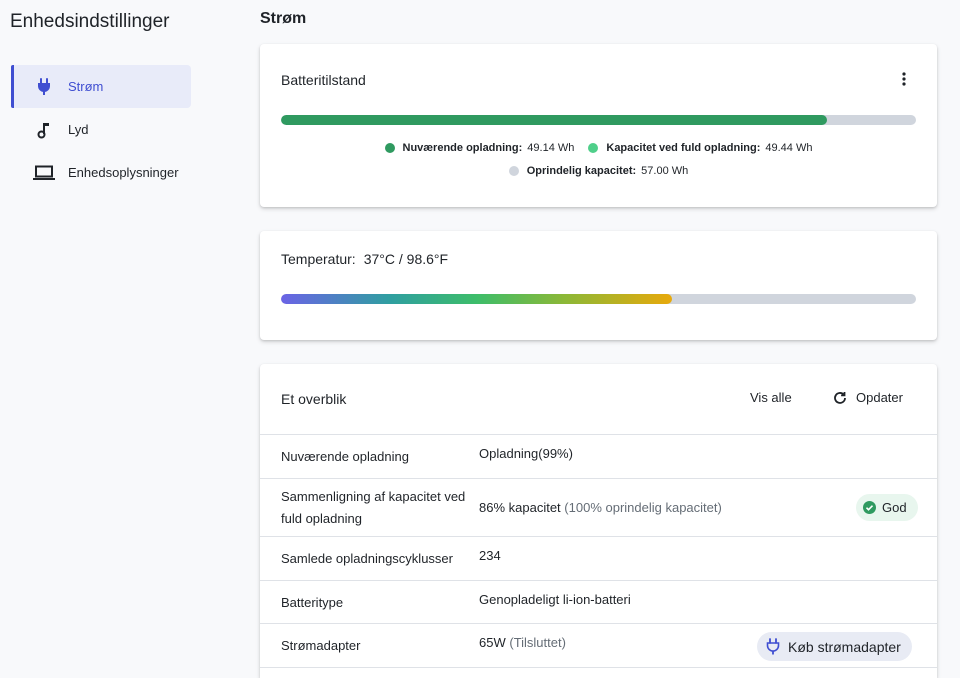  I want to click on battery-bar-fill, so click(554, 120).